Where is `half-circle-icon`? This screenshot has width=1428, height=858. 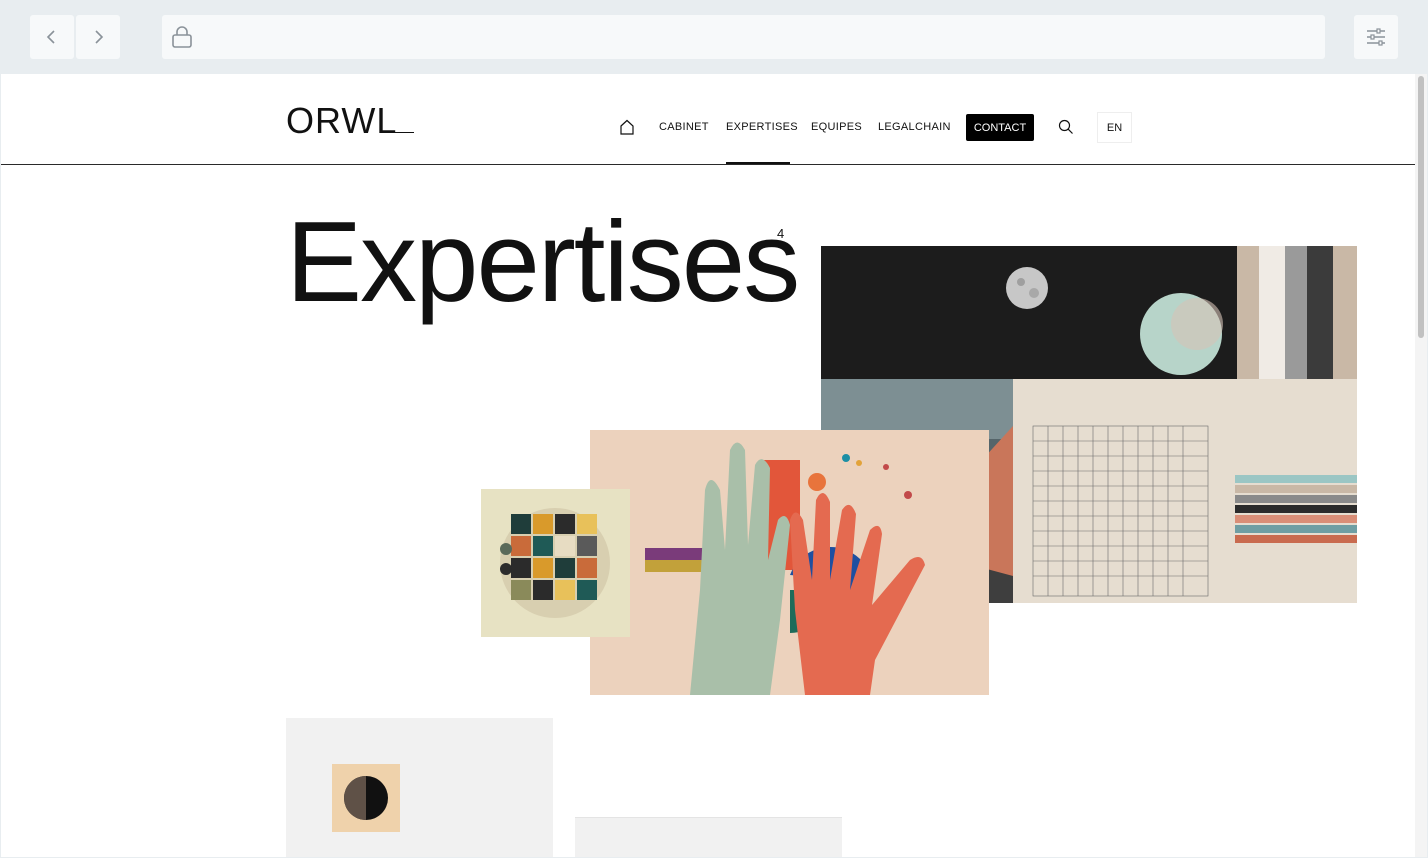
half-circle-icon is located at coordinates (366, 798).